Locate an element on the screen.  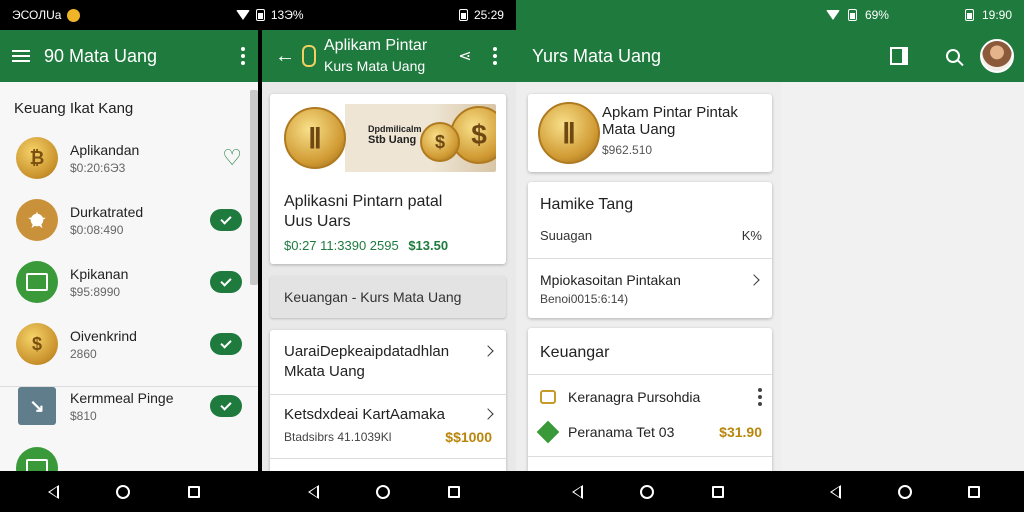
app-bar-1: 90 Mata Uang is located at coordinates (129, 56).